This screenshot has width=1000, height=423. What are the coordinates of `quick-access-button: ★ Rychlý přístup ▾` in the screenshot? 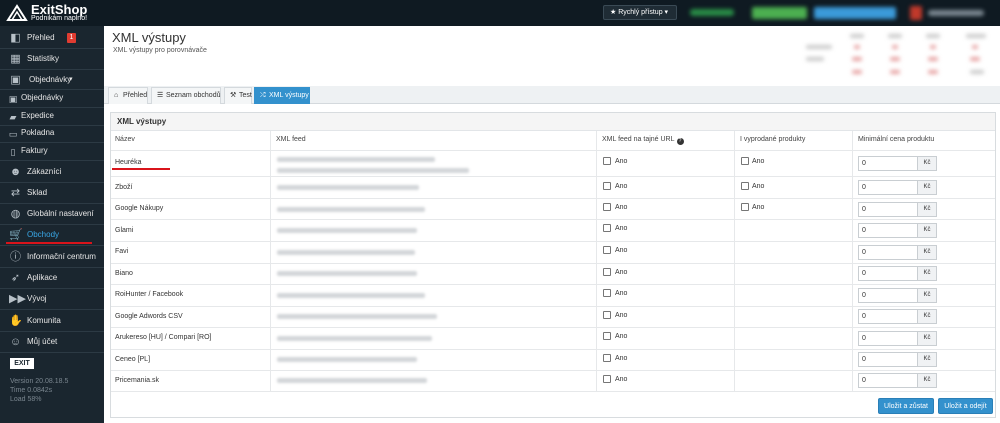 It's located at (640, 12).